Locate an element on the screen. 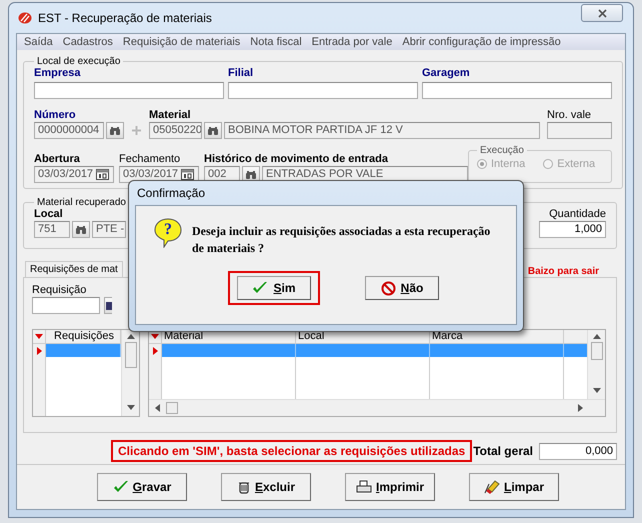 The height and width of the screenshot is (523, 642). field-label: Quantidade is located at coordinates (577, 214).